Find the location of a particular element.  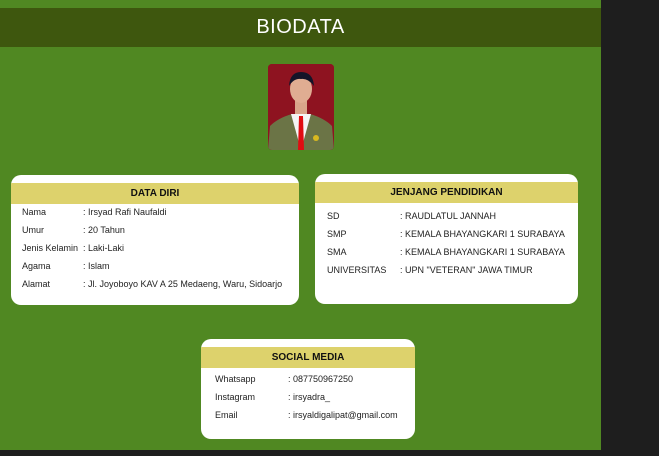

page-title: BIODATA is located at coordinates (300, 27).